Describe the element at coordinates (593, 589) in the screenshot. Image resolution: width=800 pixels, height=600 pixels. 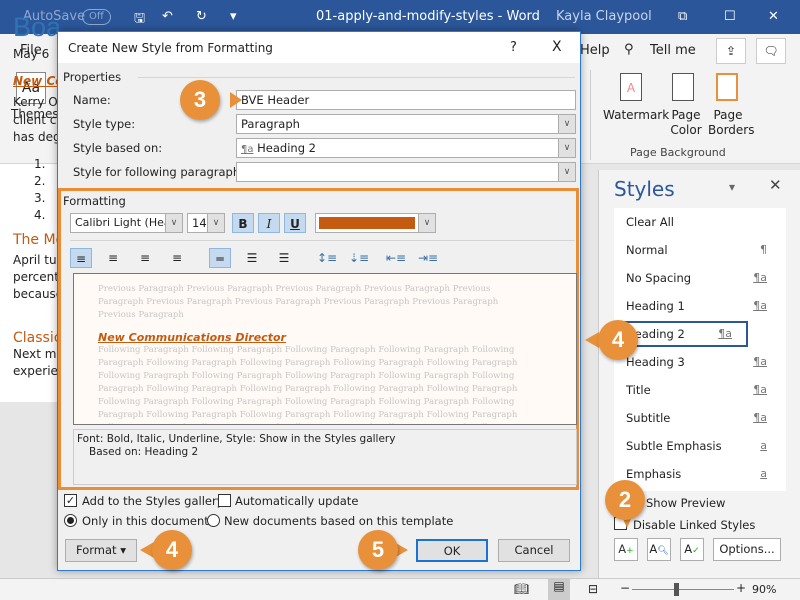
I see `web-layout-icon: ⊟` at that location.